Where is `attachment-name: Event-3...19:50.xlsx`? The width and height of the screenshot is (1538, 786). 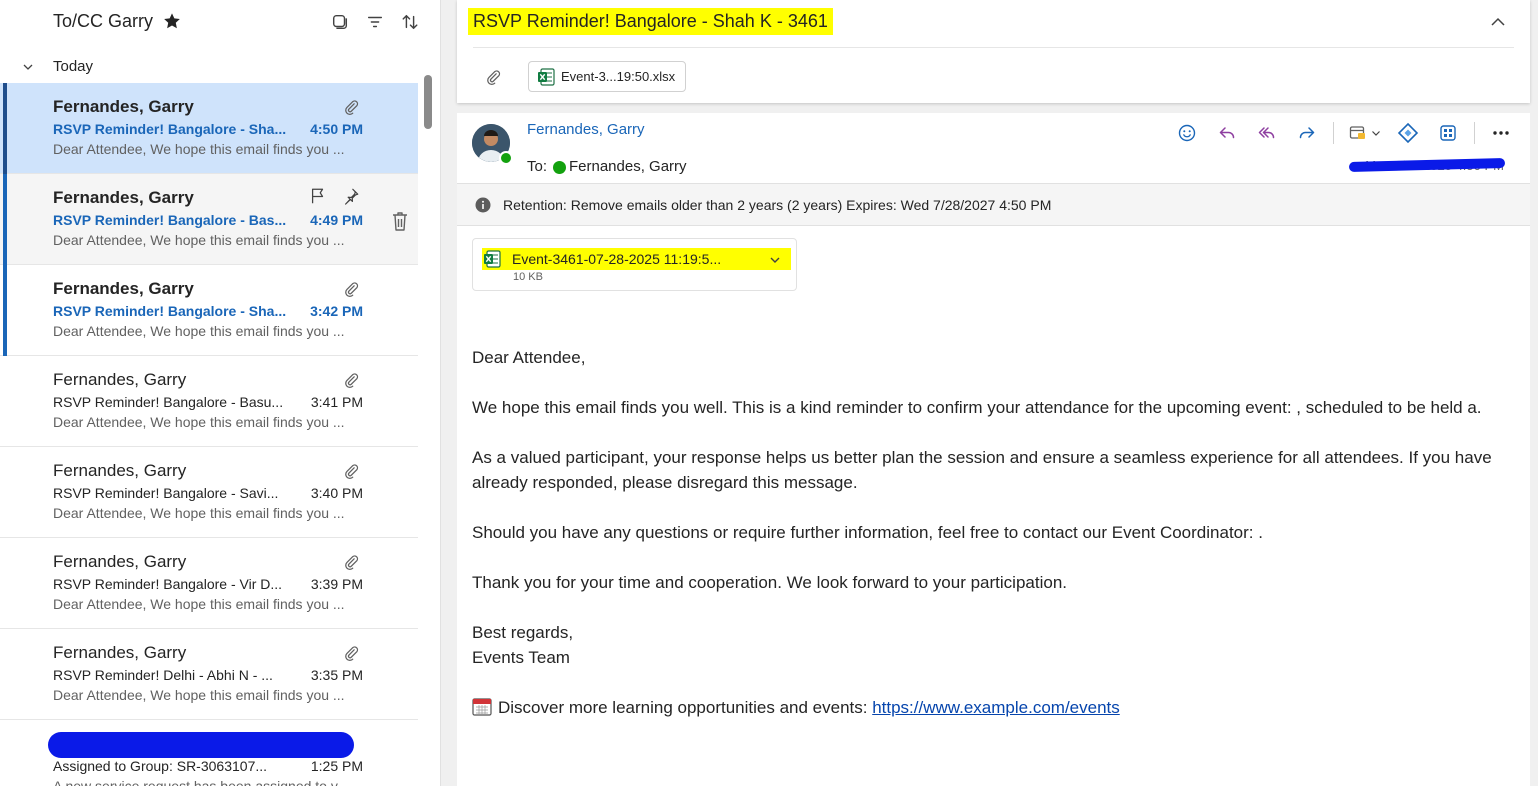
attachment-name: Event-3...19:50.xlsx is located at coordinates (618, 76).